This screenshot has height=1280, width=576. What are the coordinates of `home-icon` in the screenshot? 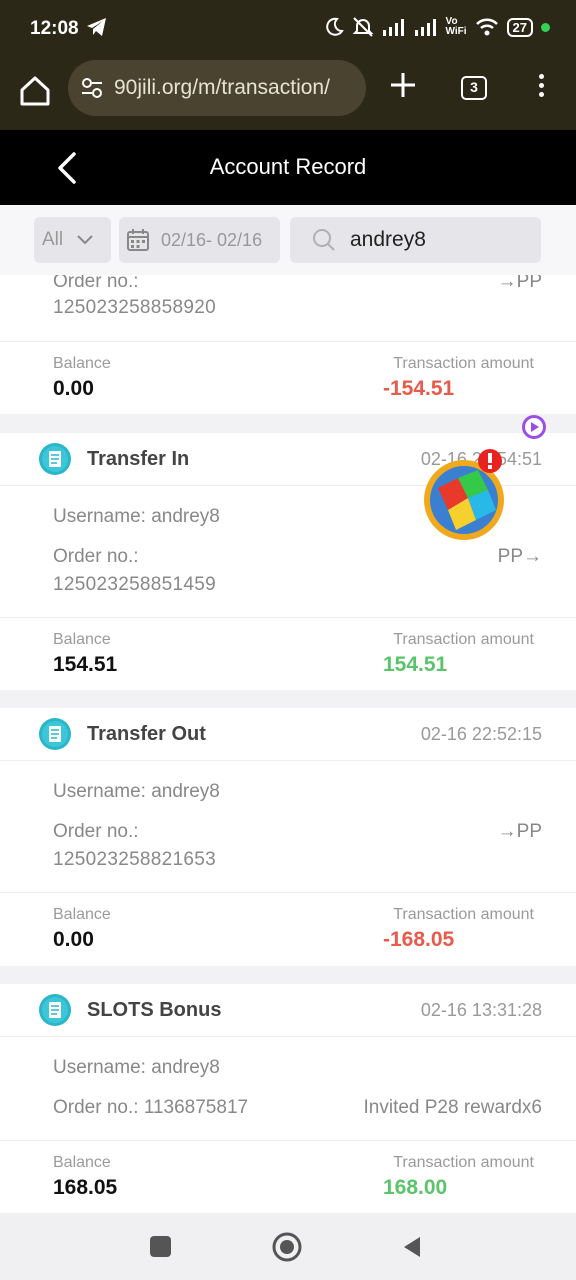 It's located at (35, 91).